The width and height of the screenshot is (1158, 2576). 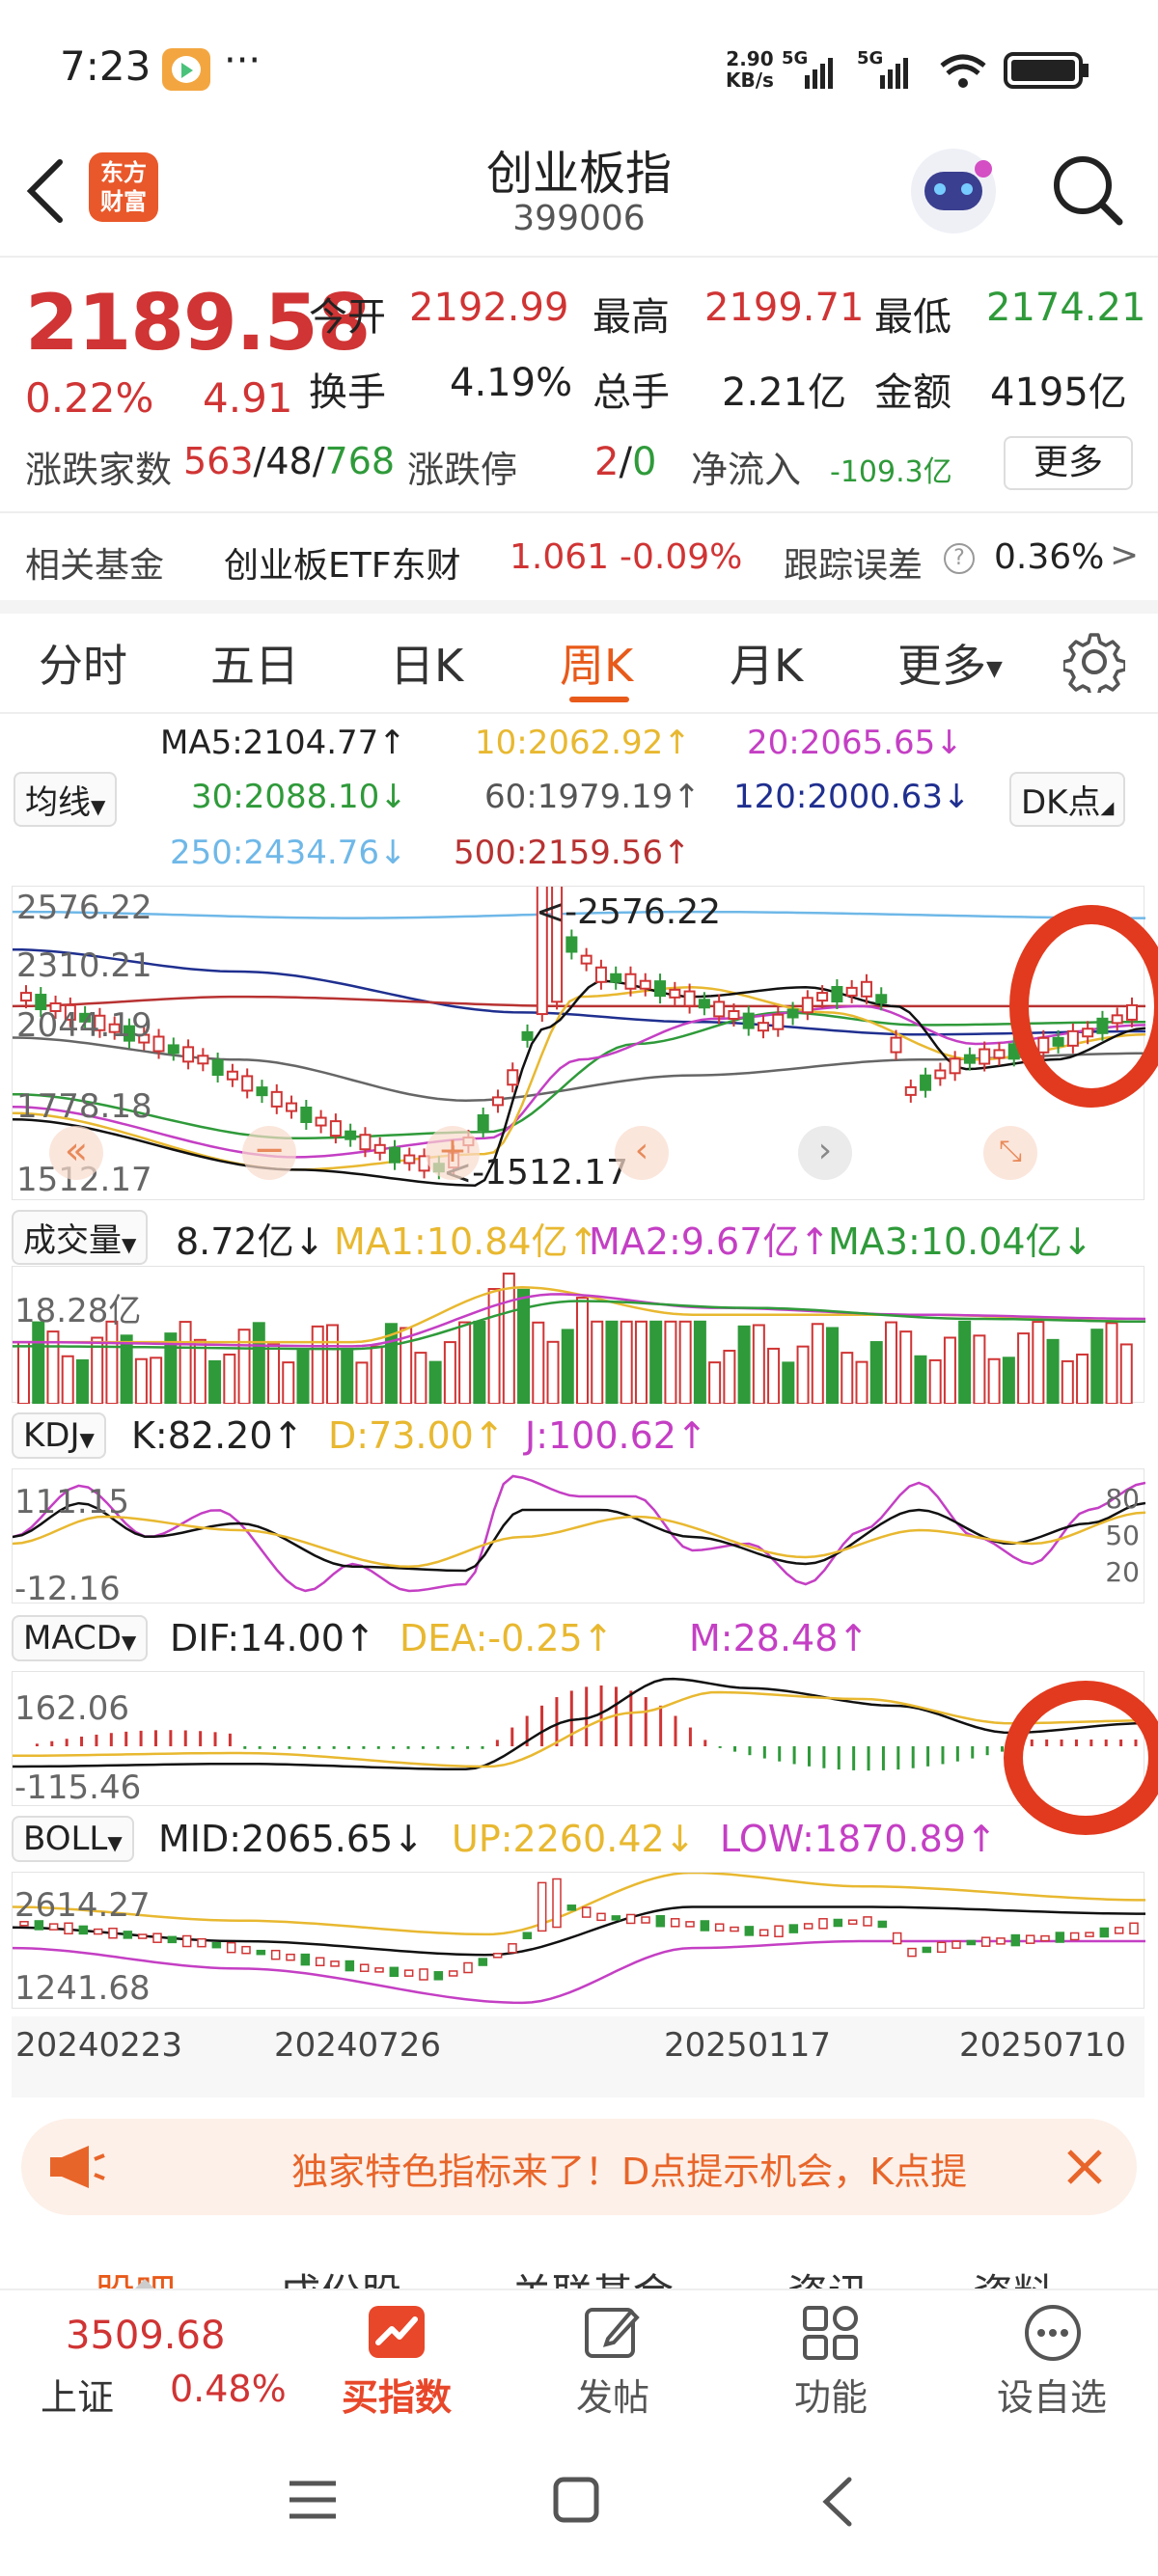 I want to click on close-icon, so click(x=1084, y=2167).